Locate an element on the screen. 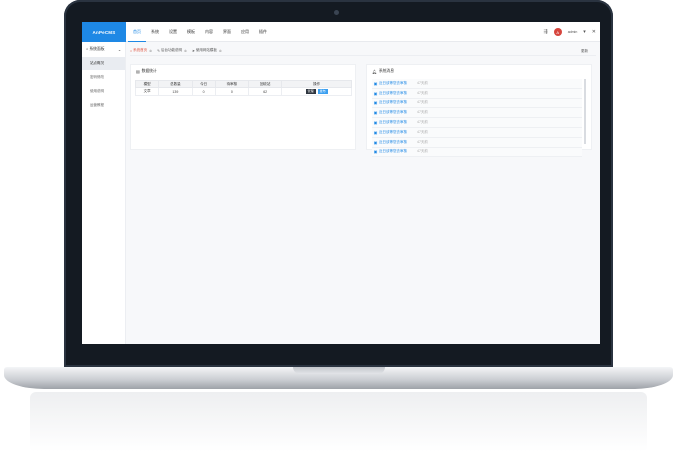  messages-panel-title: 🔔︎ 系统消息 is located at coordinates (479, 71).